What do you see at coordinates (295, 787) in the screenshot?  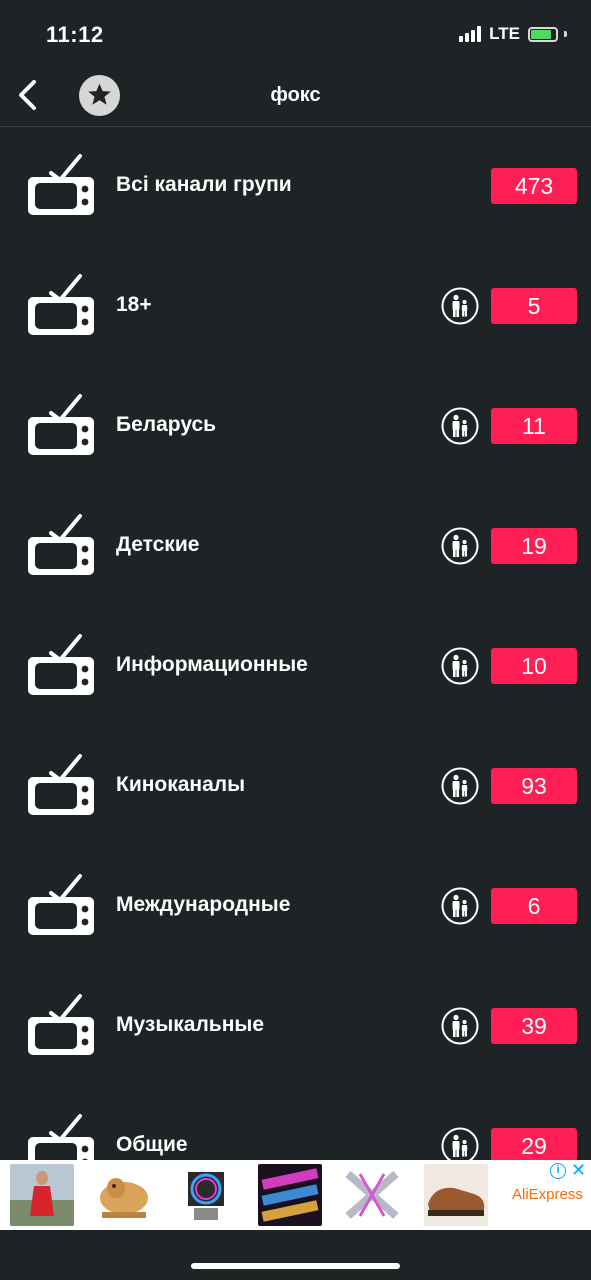 I see `channel-group-row: Киноканалы 93` at bounding box center [295, 787].